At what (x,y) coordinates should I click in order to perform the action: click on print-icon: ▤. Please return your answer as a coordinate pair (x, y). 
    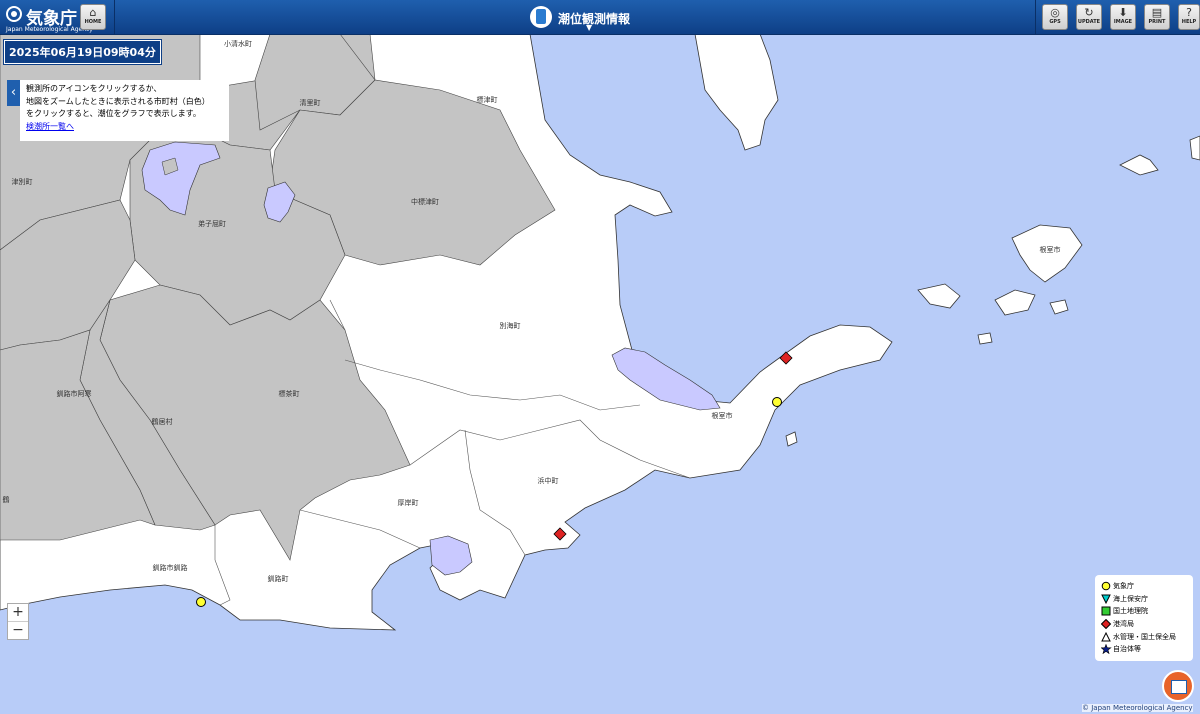
    Looking at the image, I should click on (1157, 12).